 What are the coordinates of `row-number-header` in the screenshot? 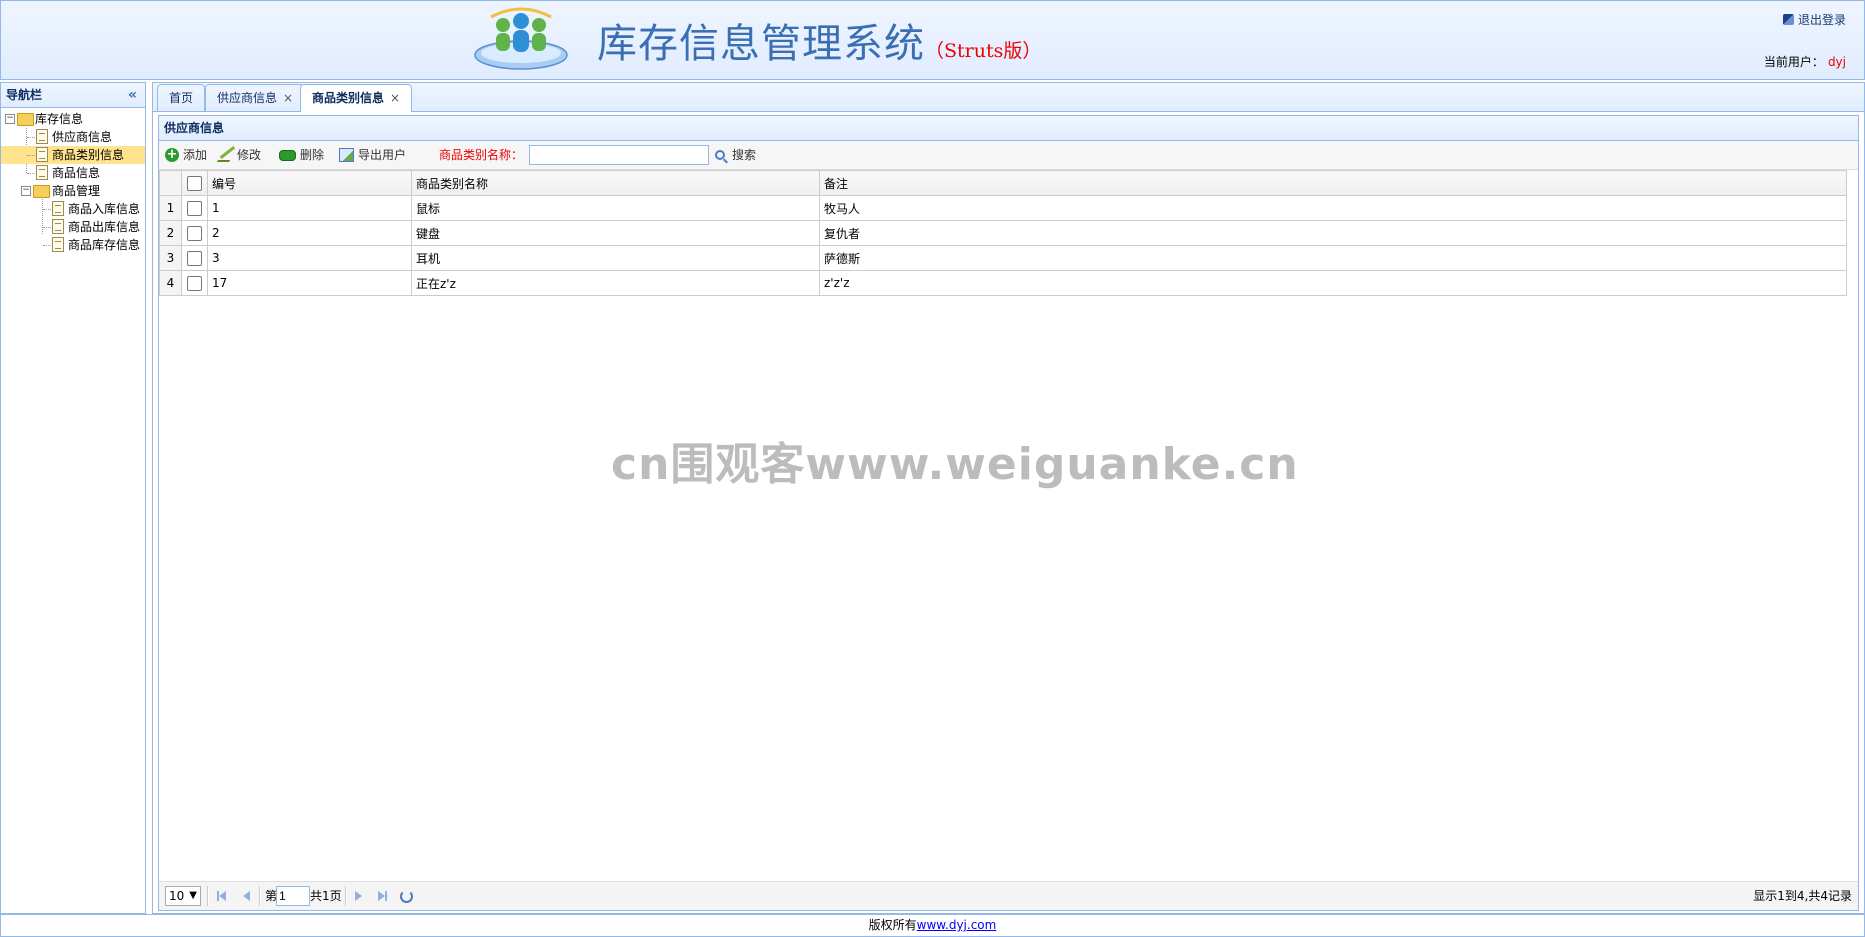 It's located at (170, 183).